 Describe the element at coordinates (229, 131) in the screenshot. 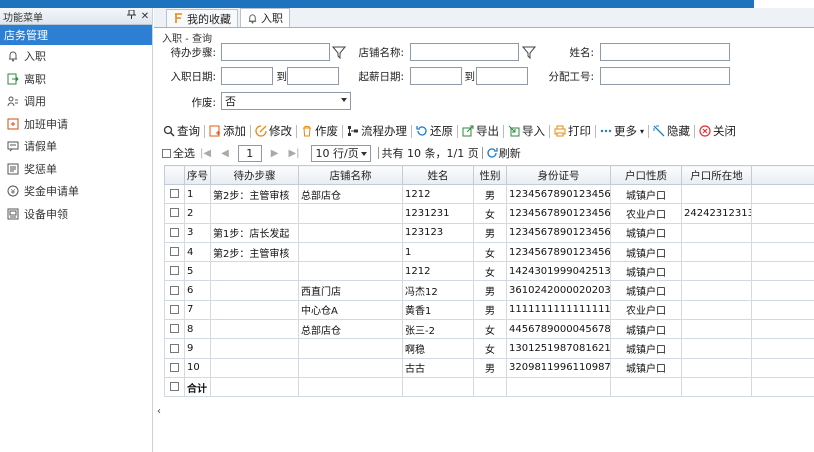

I see `add-button: 添加` at that location.